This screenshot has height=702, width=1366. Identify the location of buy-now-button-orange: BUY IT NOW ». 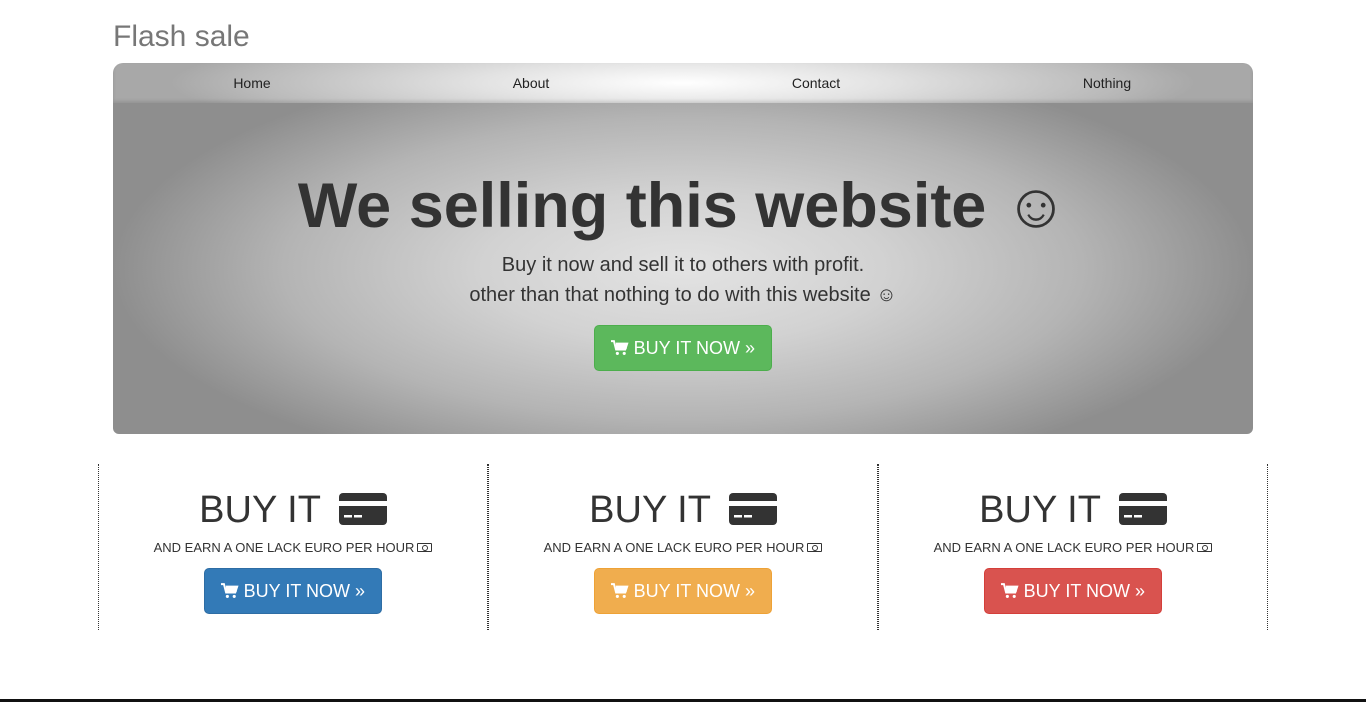
(683, 591).